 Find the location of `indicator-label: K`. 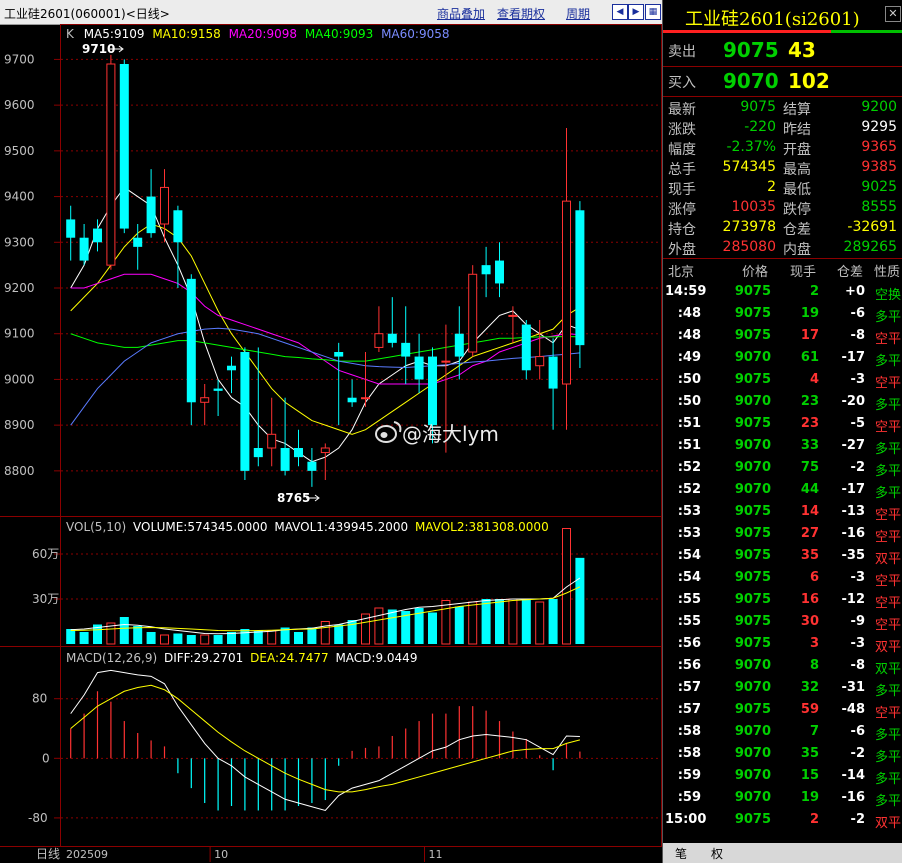

indicator-label: K is located at coordinates (70, 34).